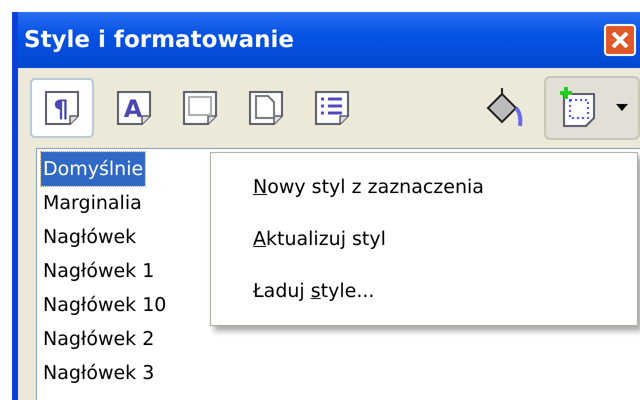 The image size is (640, 400). What do you see at coordinates (92, 203) in the screenshot?
I see `style-item: Marginalia` at bounding box center [92, 203].